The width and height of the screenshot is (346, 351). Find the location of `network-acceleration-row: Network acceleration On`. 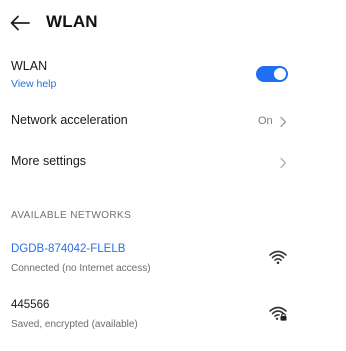

network-acceleration-row: Network acceleration On is located at coordinates (173, 121).